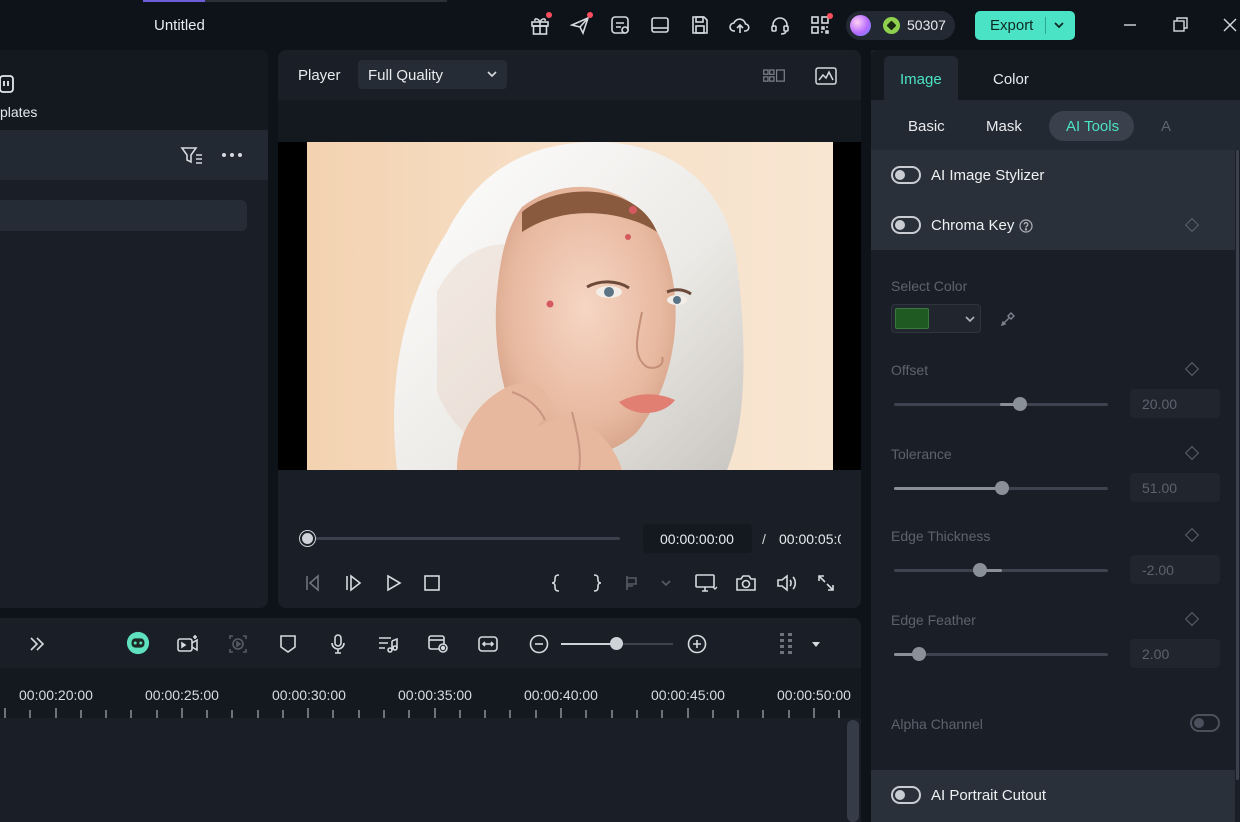  I want to click on subtab-ai-tools: AI Tools, so click(1091, 126).